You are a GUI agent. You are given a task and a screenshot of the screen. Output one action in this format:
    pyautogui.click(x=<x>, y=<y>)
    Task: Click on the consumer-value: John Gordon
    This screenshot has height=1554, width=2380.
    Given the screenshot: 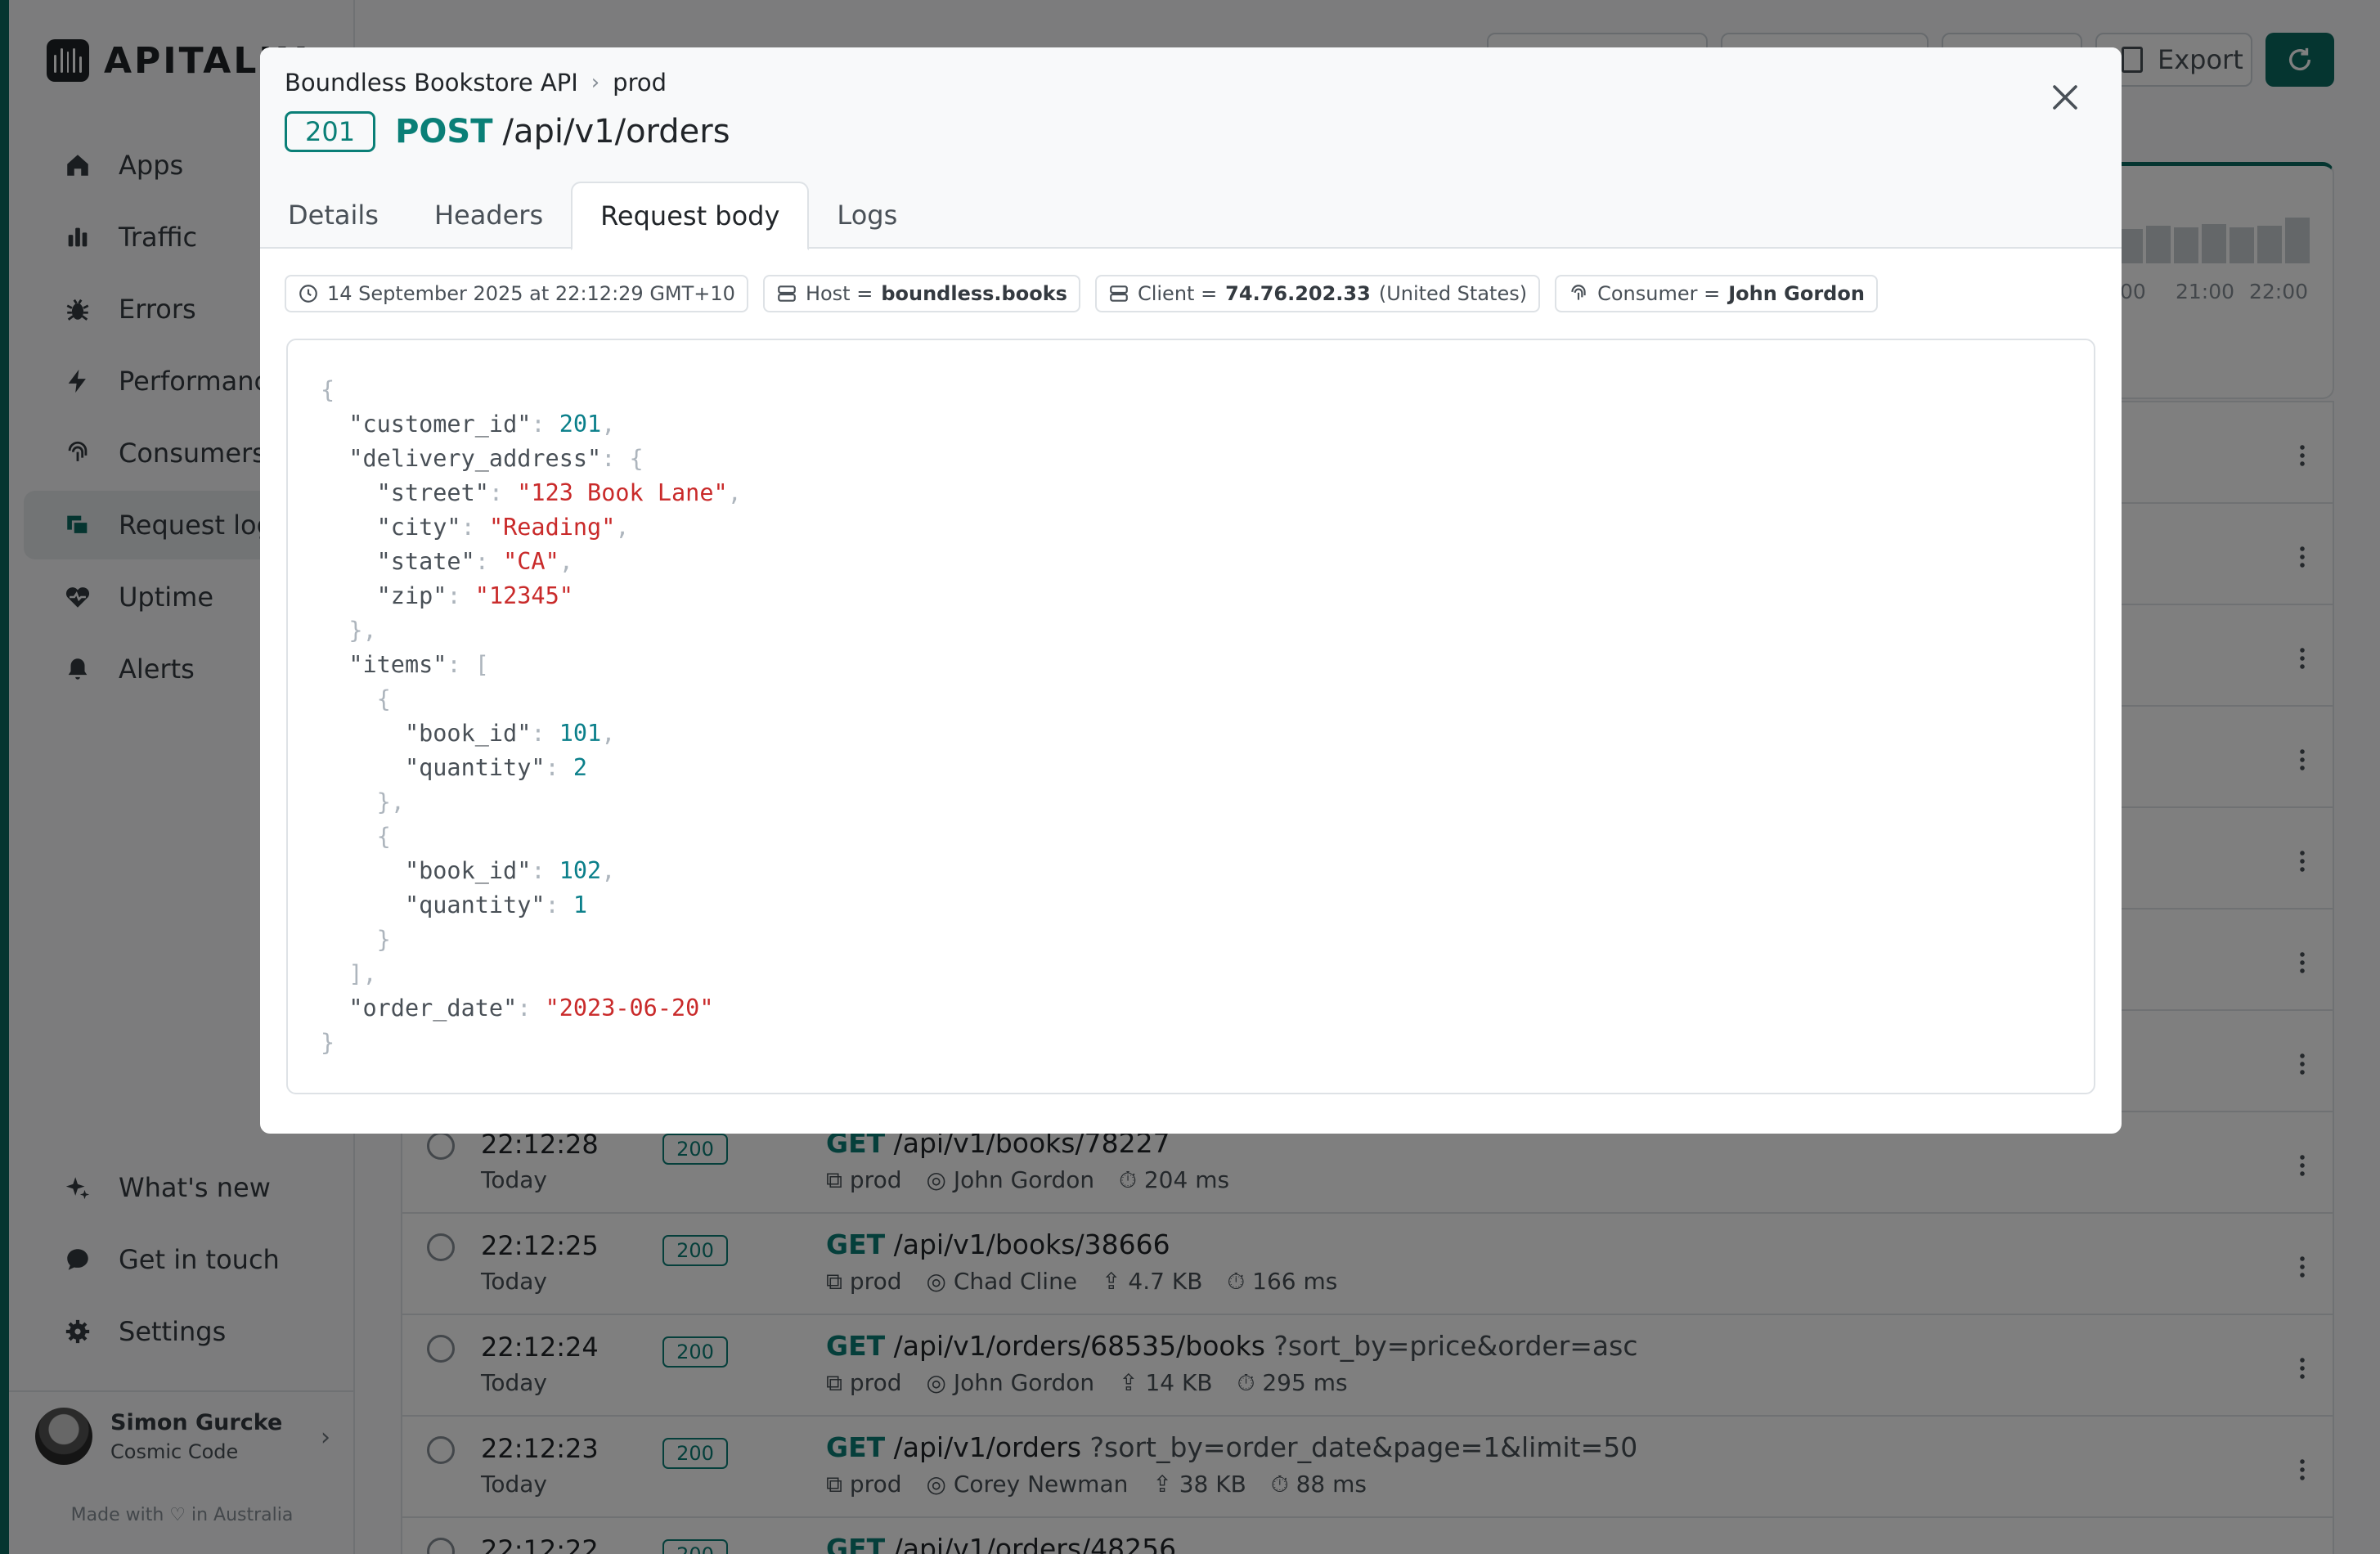 What is the action you would take?
    pyautogui.click(x=1797, y=294)
    